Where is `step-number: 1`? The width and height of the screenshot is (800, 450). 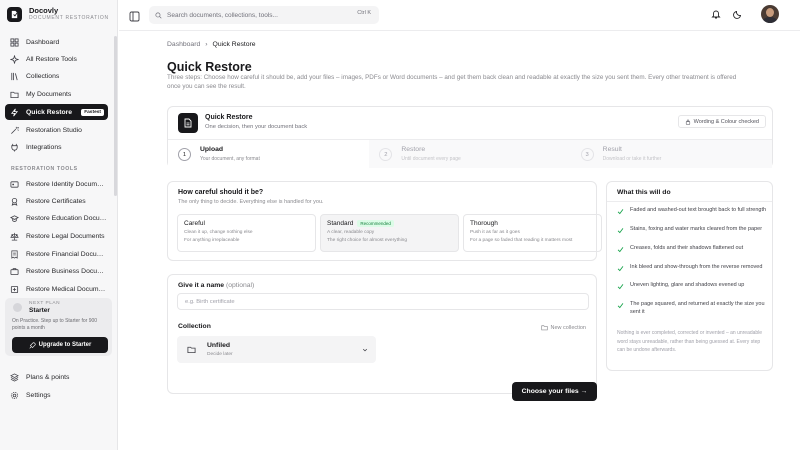 step-number: 1 is located at coordinates (184, 154).